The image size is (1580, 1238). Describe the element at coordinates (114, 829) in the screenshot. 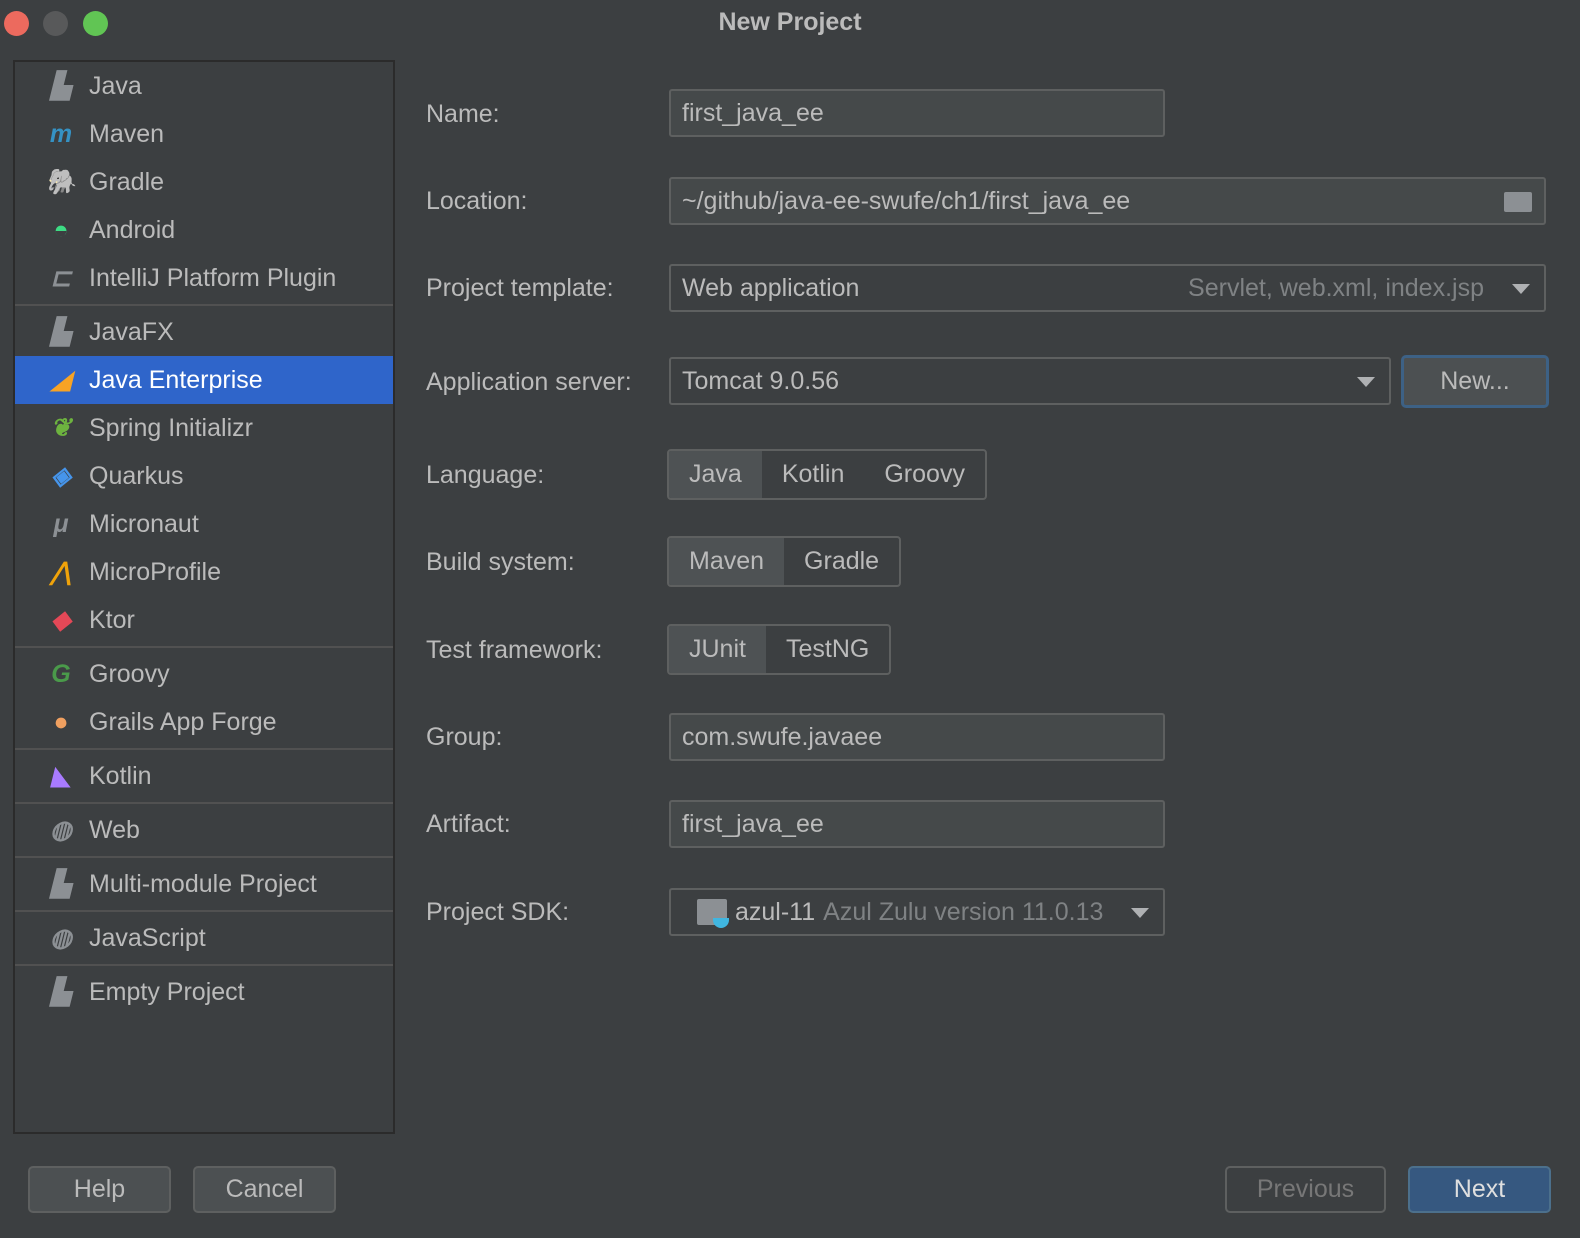

I see `sidebar-item-label: Web` at that location.